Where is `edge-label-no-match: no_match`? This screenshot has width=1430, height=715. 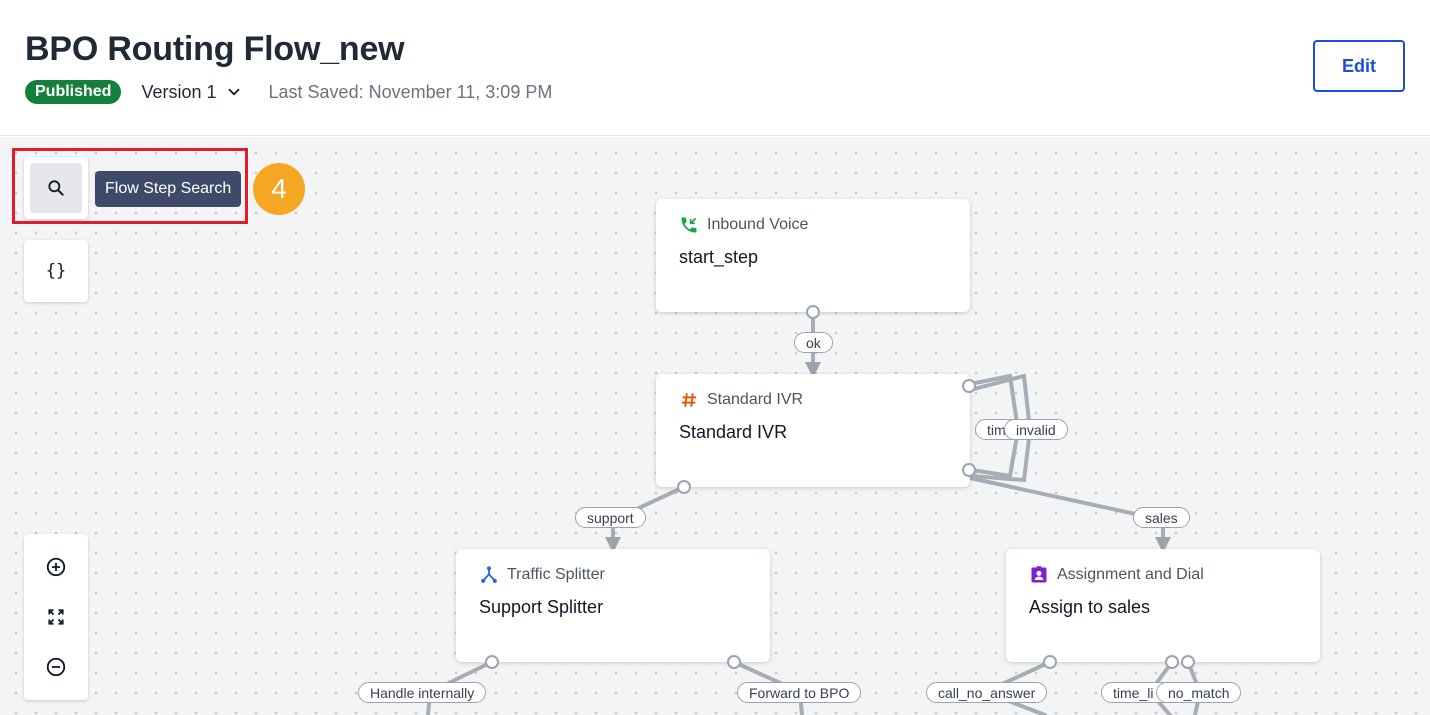
edge-label-no-match: no_match is located at coordinates (1199, 692).